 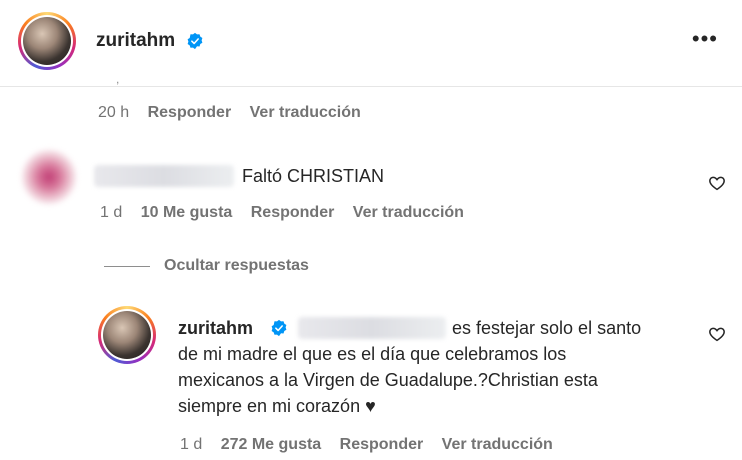 I want to click on comment-time: 1 d, so click(x=111, y=212).